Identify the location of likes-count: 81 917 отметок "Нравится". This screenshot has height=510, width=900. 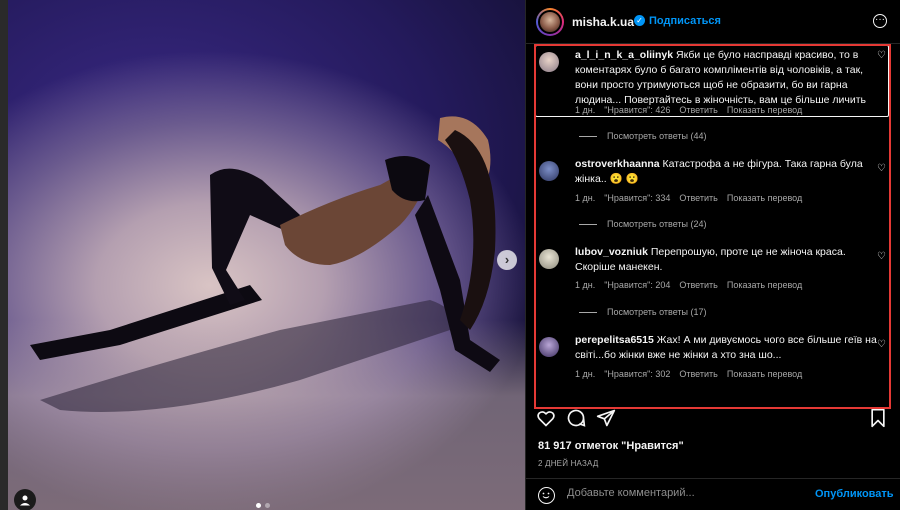
(611, 446).